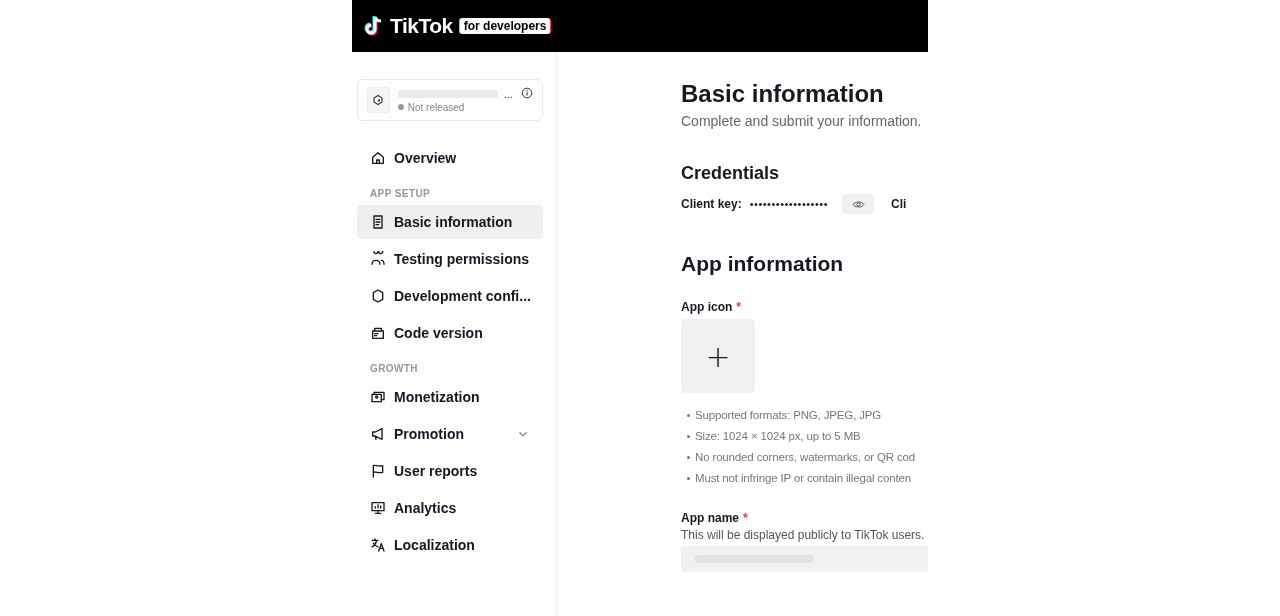 This screenshot has height=616, width=1280. What do you see at coordinates (788, 204) in the screenshot?
I see `client-key-value: ••••••••••••••••••` at bounding box center [788, 204].